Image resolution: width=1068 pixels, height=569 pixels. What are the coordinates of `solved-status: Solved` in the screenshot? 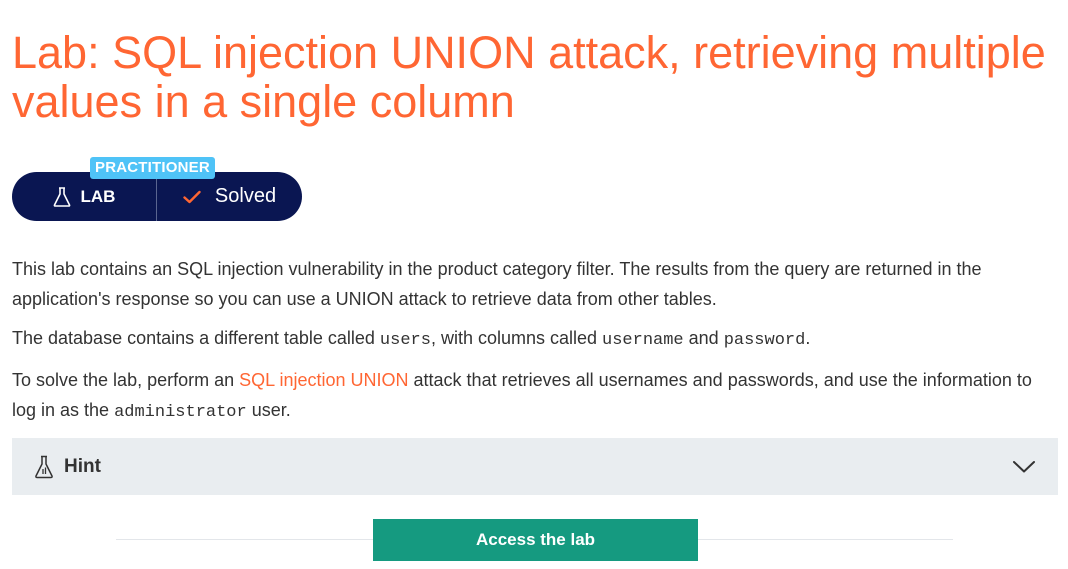 It's located at (229, 196).